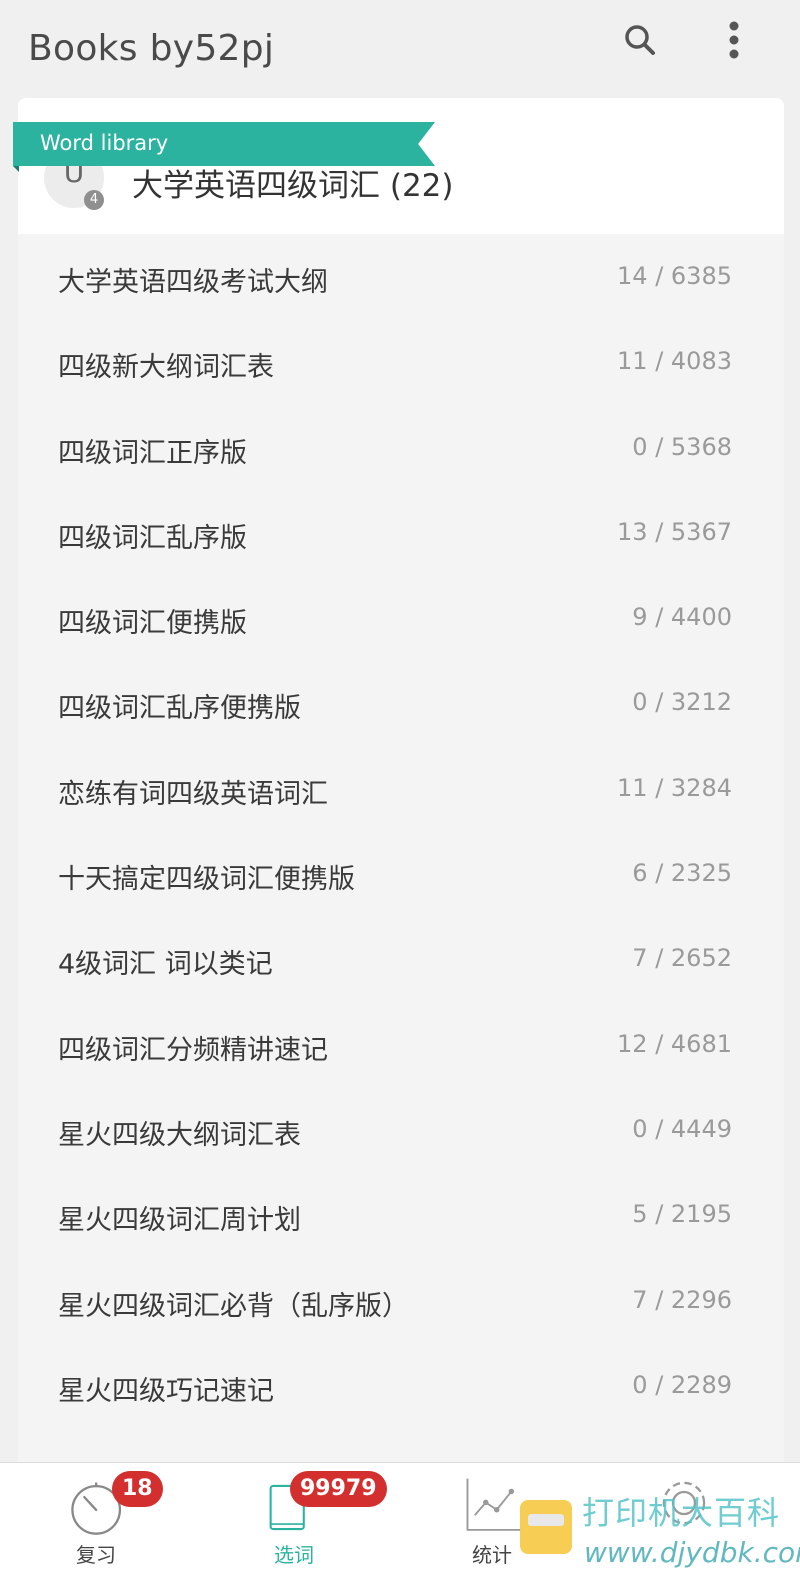 The width and height of the screenshot is (800, 1591). What do you see at coordinates (400, 50) in the screenshot?
I see `app-bar: Books by52pj` at bounding box center [400, 50].